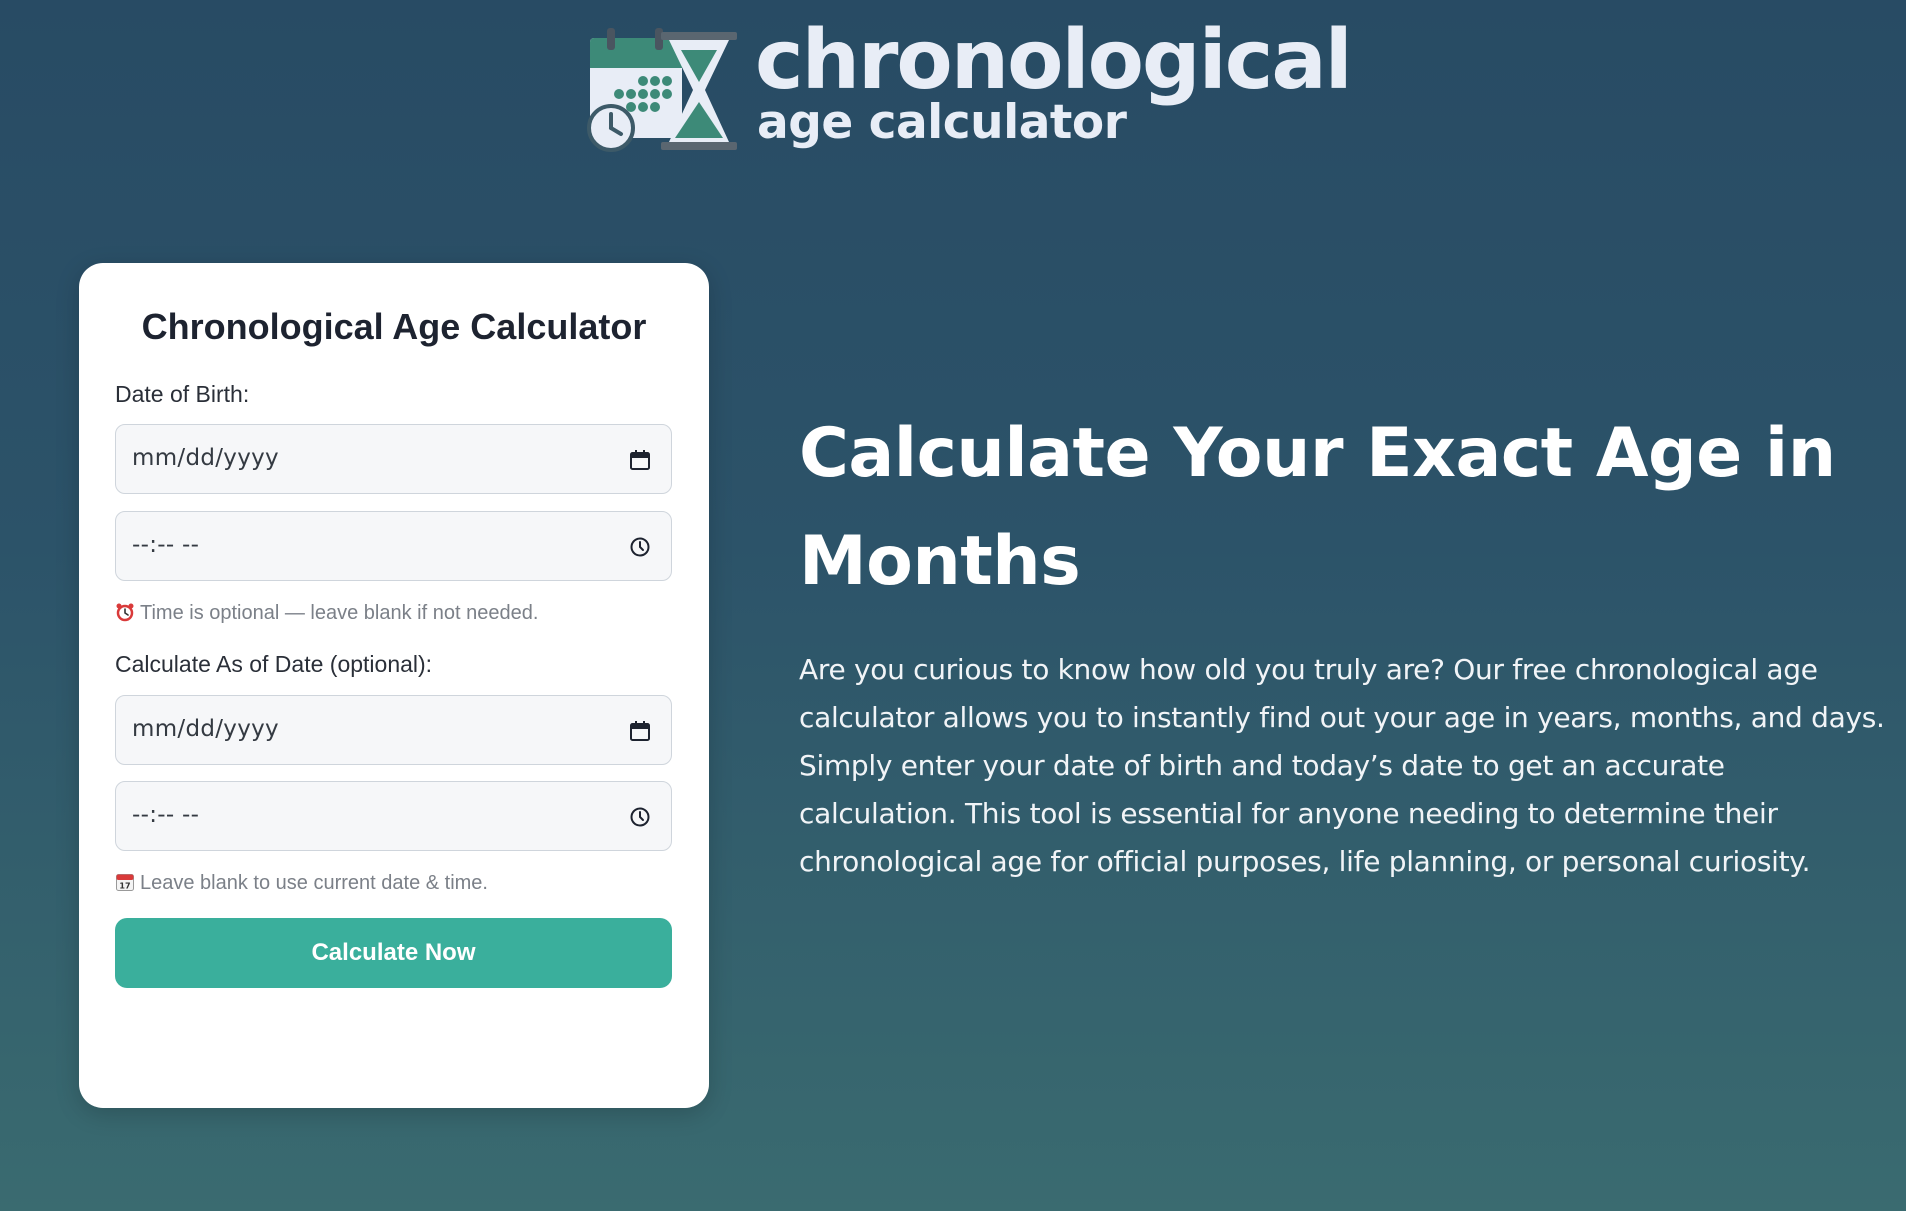  What do you see at coordinates (166, 545) in the screenshot?
I see `dob-time-placeholder: --:-- --` at bounding box center [166, 545].